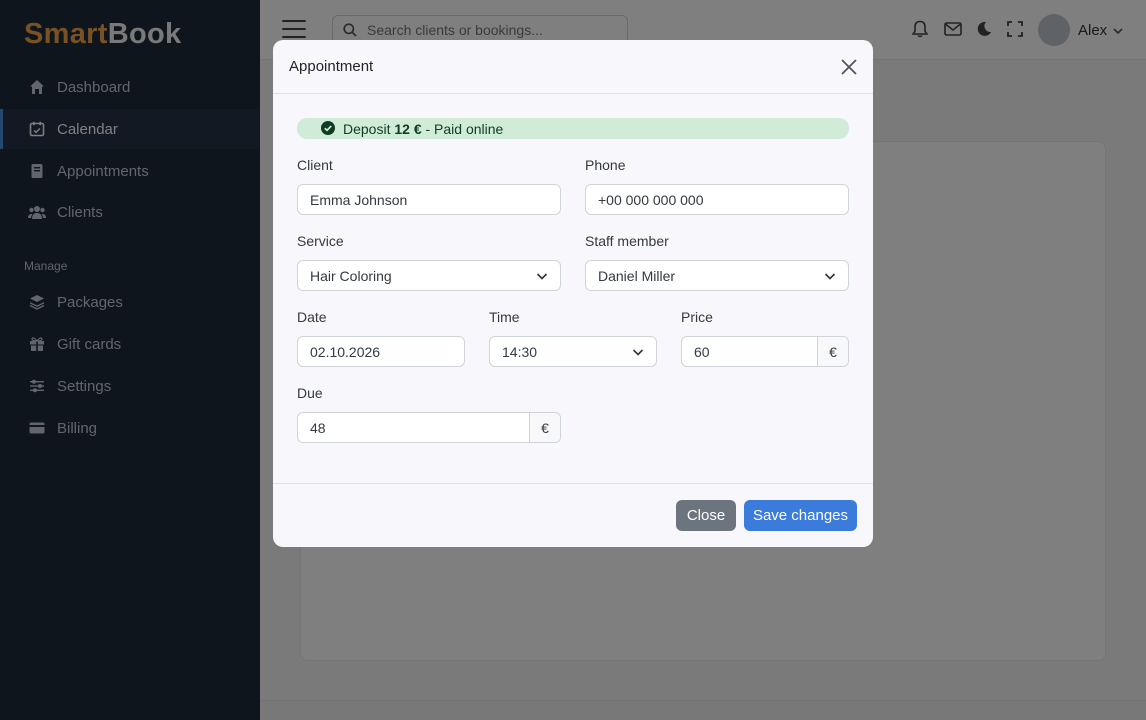 This screenshot has height=720, width=1146. I want to click on due-label: Due, so click(310, 393).